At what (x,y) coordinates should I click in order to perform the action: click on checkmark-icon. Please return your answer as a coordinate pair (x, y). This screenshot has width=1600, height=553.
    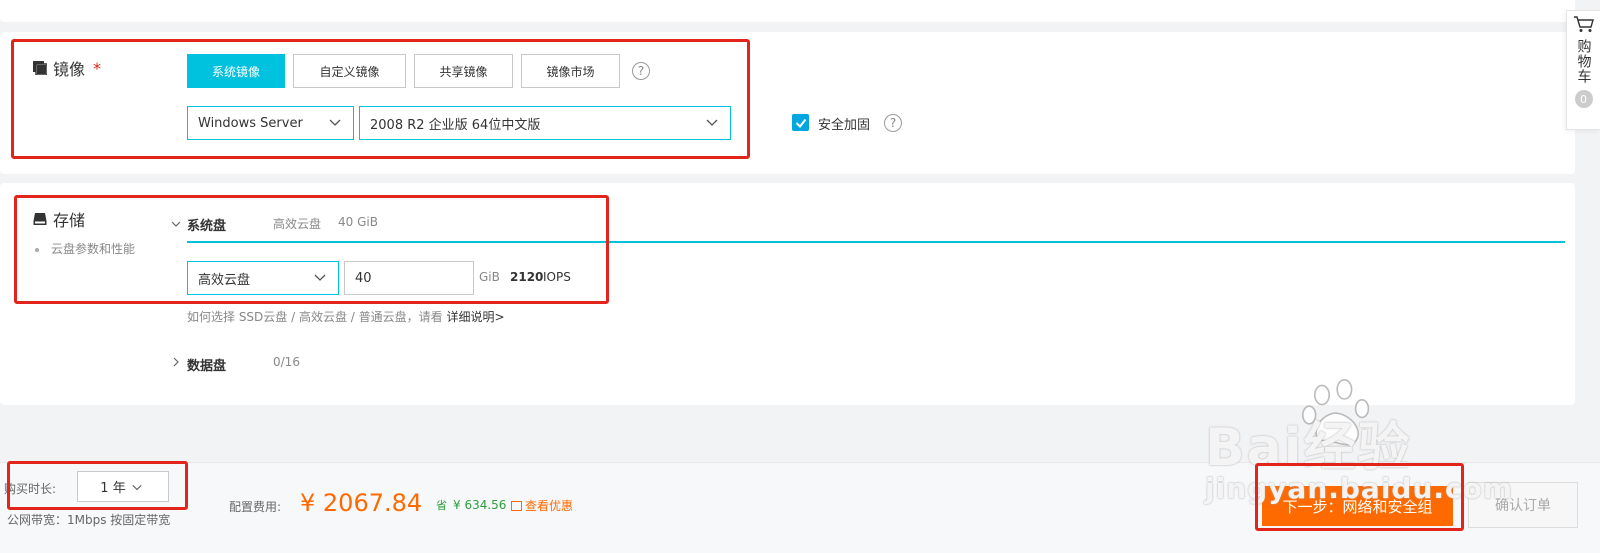
    Looking at the image, I should click on (800, 123).